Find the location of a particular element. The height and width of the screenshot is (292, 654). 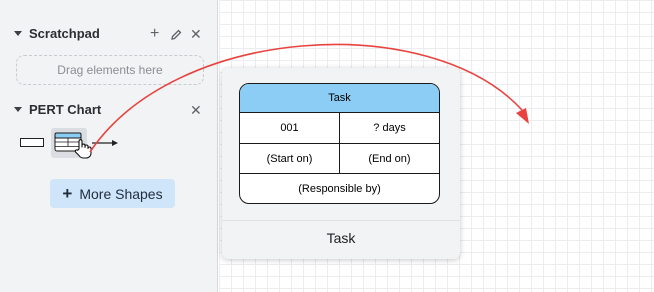

scratchpad-header: Scratchpad is located at coordinates (57, 33).